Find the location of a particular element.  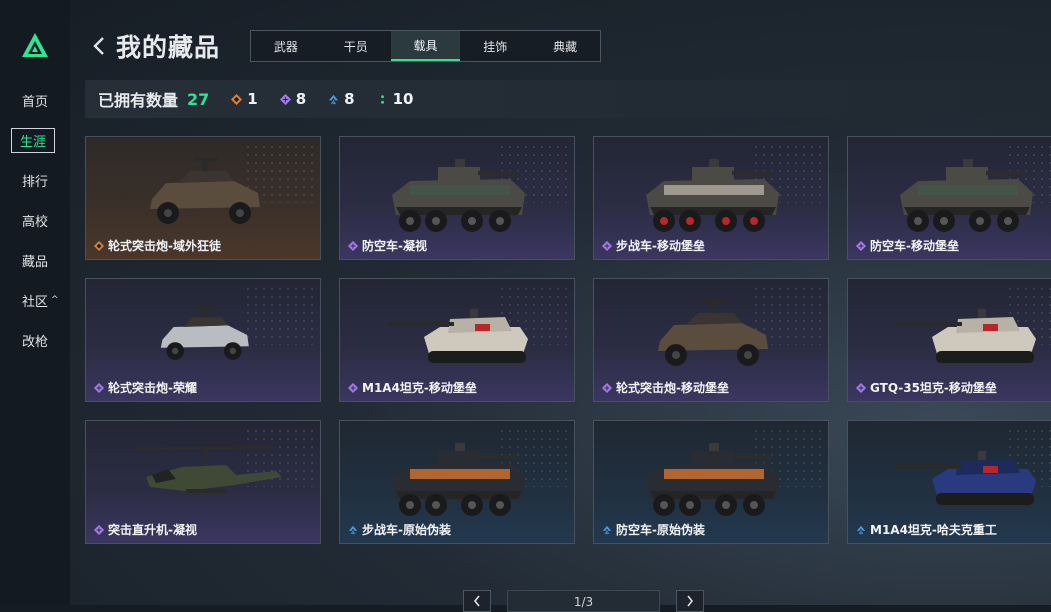

vehicle-card: 防空车-移动堡垒 is located at coordinates (949, 198).